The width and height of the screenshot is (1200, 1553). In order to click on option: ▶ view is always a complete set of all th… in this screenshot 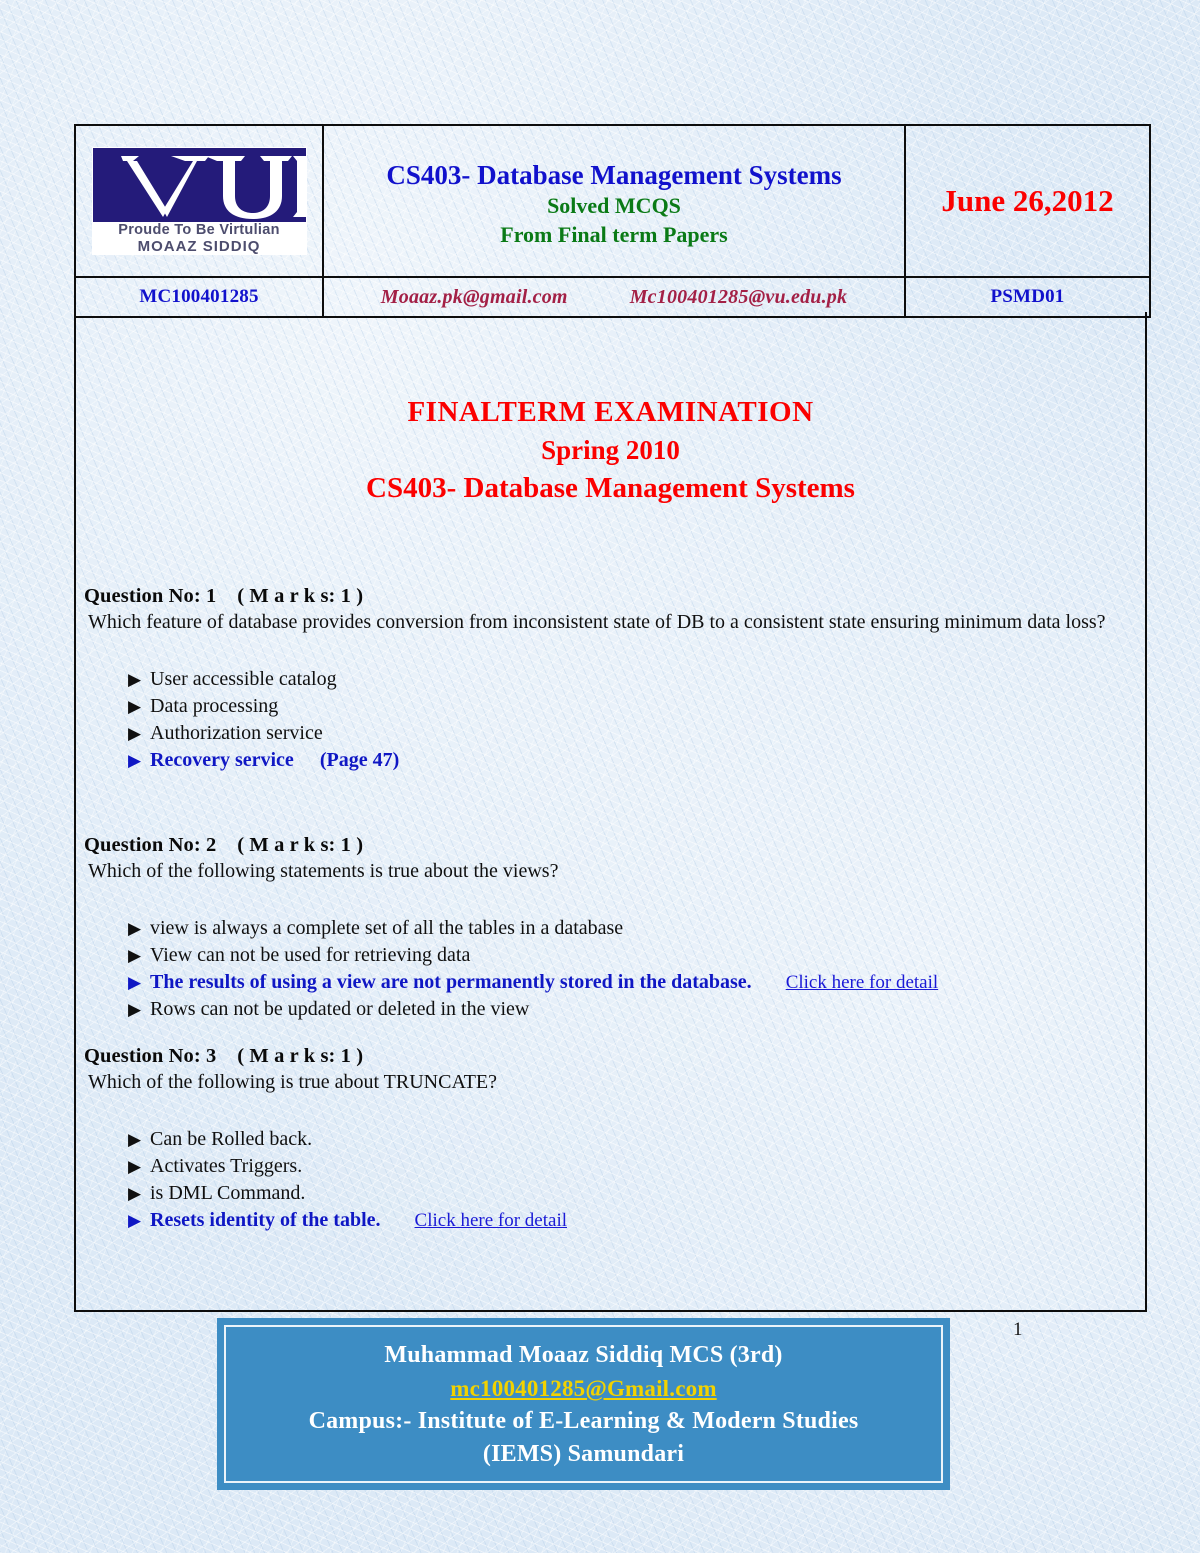, I will do `click(628, 928)`.